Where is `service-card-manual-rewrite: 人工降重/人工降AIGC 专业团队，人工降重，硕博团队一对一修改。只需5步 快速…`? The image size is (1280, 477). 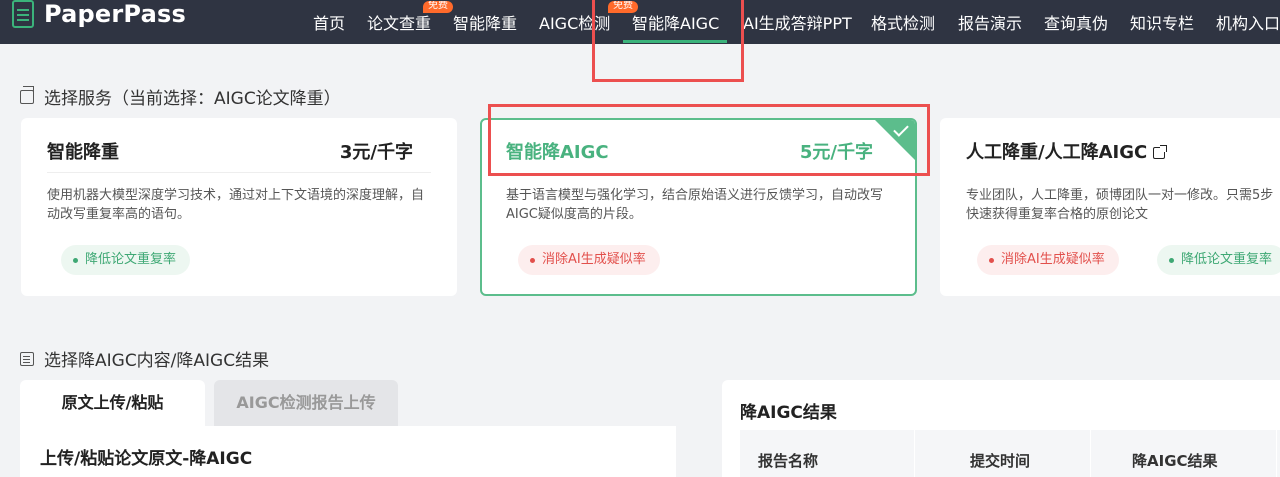 service-card-manual-rewrite: 人工降重/人工降AIGC 专业团队，人工降重，硕博团队一对一修改。只需5步 快速… is located at coordinates (1110, 207).